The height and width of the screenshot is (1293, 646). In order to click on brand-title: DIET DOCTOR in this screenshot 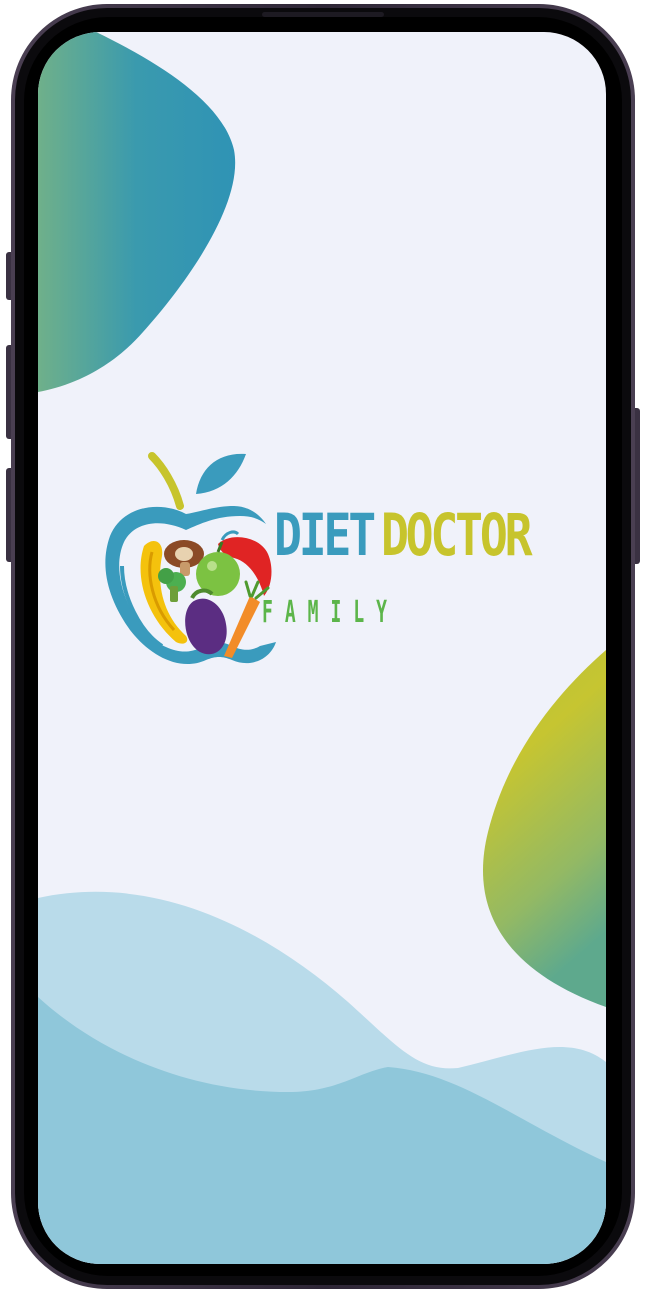, I will do `click(403, 535)`.